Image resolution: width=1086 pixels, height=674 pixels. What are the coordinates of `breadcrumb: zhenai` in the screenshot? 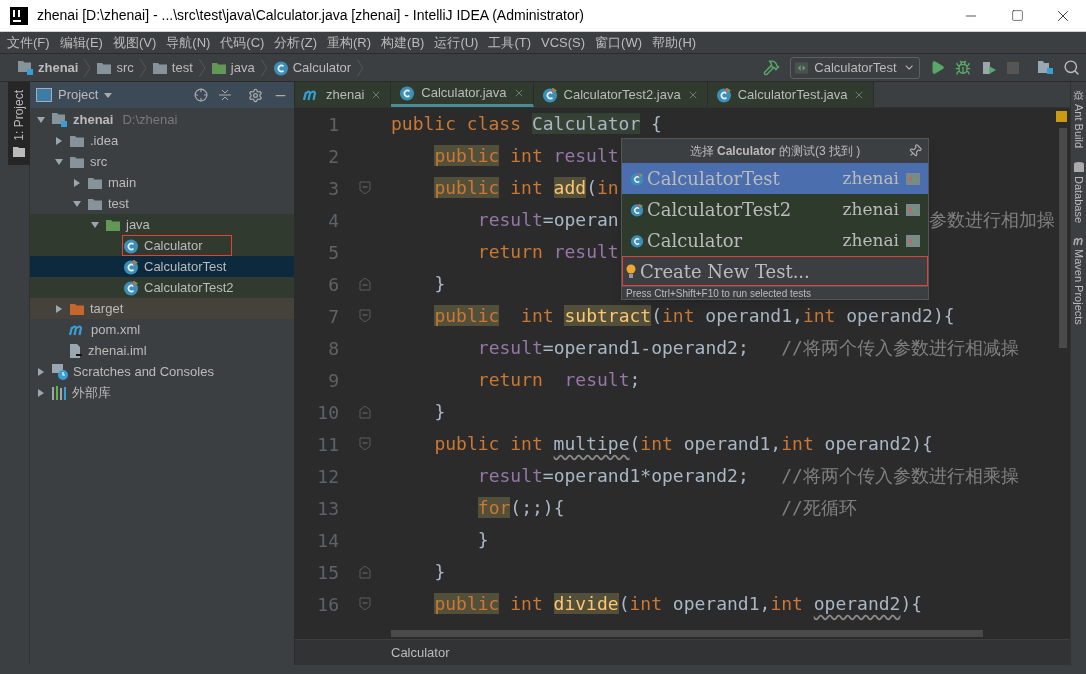 It's located at (57, 67).